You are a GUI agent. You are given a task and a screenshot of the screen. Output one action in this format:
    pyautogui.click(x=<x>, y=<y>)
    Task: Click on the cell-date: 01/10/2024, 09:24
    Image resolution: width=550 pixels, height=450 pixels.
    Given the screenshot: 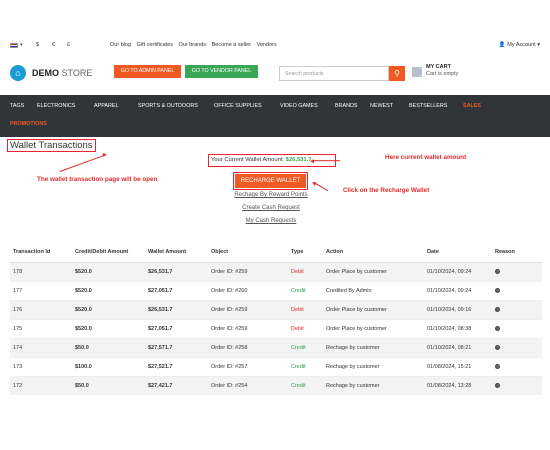 What is the action you would take?
    pyautogui.click(x=458, y=290)
    